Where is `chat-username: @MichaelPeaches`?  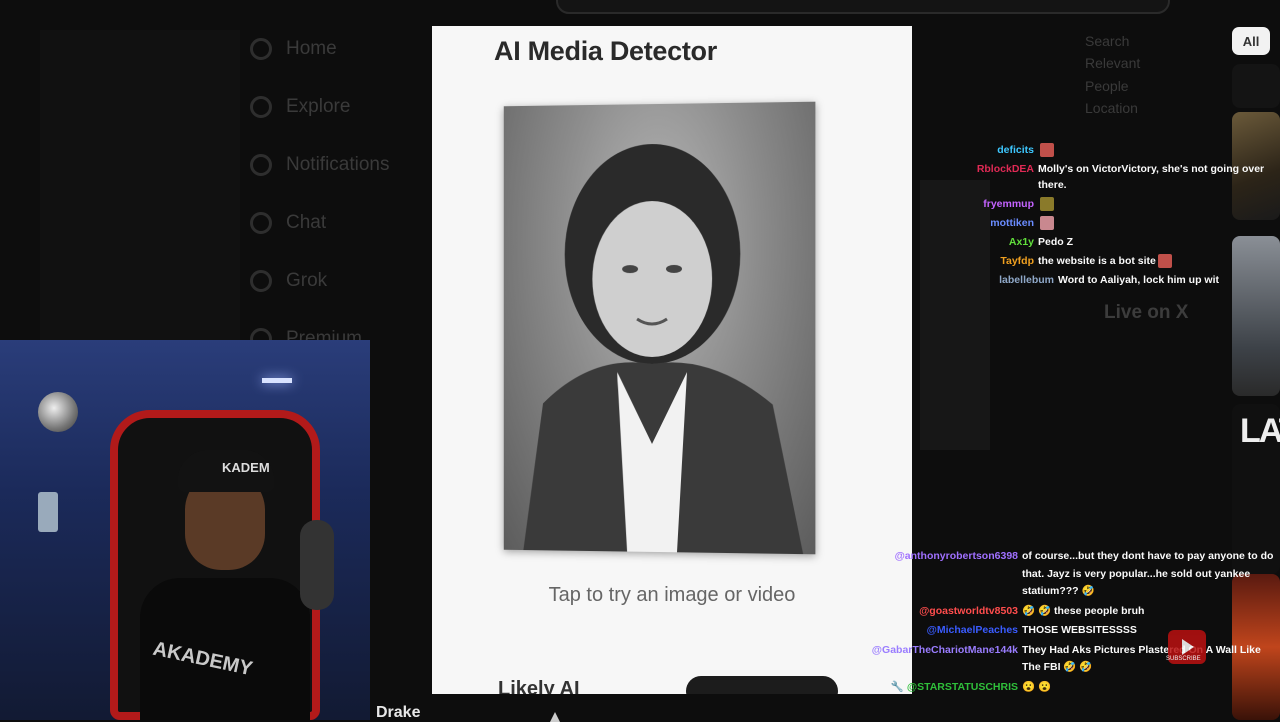 chat-username: @MichaelPeaches is located at coordinates (972, 630).